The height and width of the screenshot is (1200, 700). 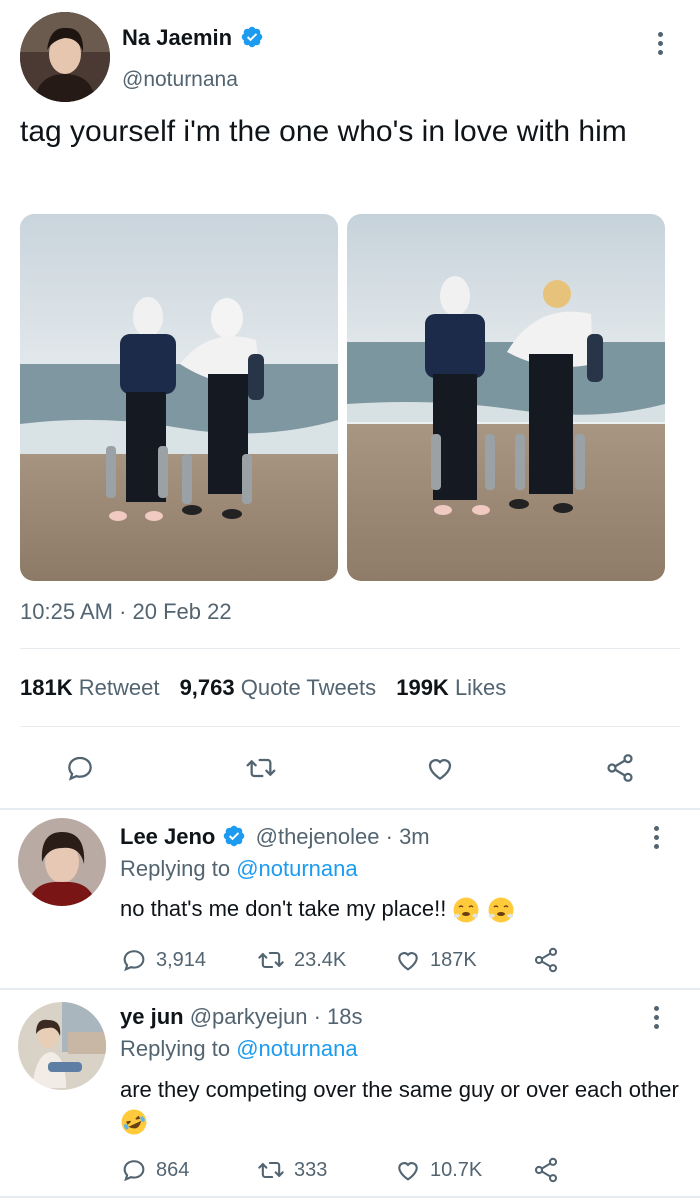 I want to click on retweets-label: Retweet, so click(x=119, y=687).